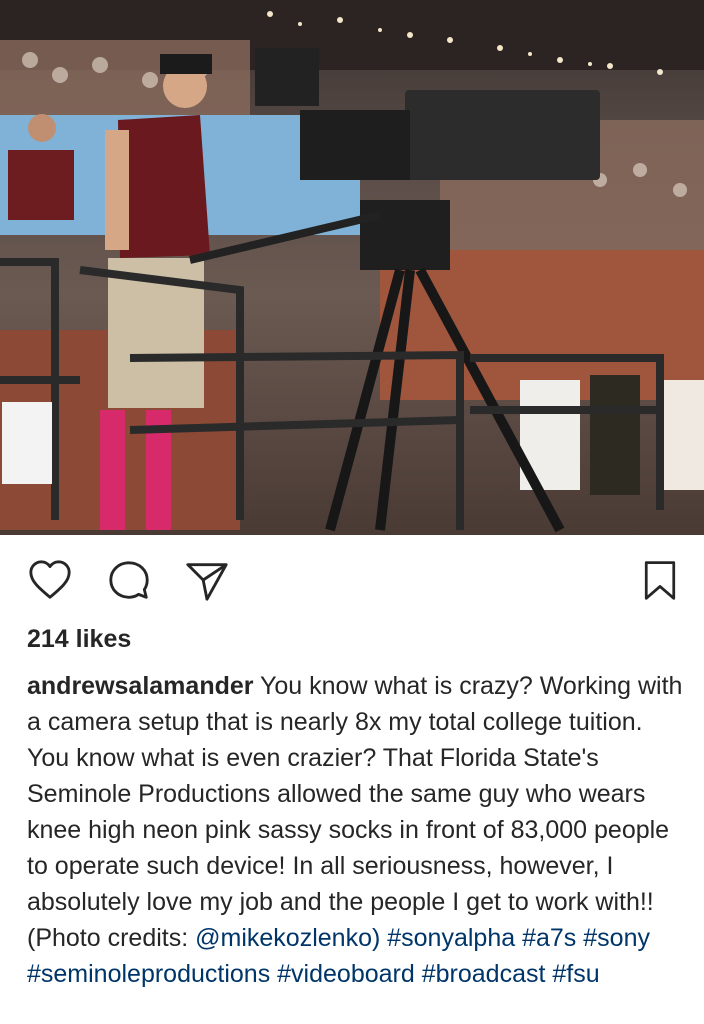  What do you see at coordinates (346, 974) in the screenshot?
I see `hashtag: #videoboard` at bounding box center [346, 974].